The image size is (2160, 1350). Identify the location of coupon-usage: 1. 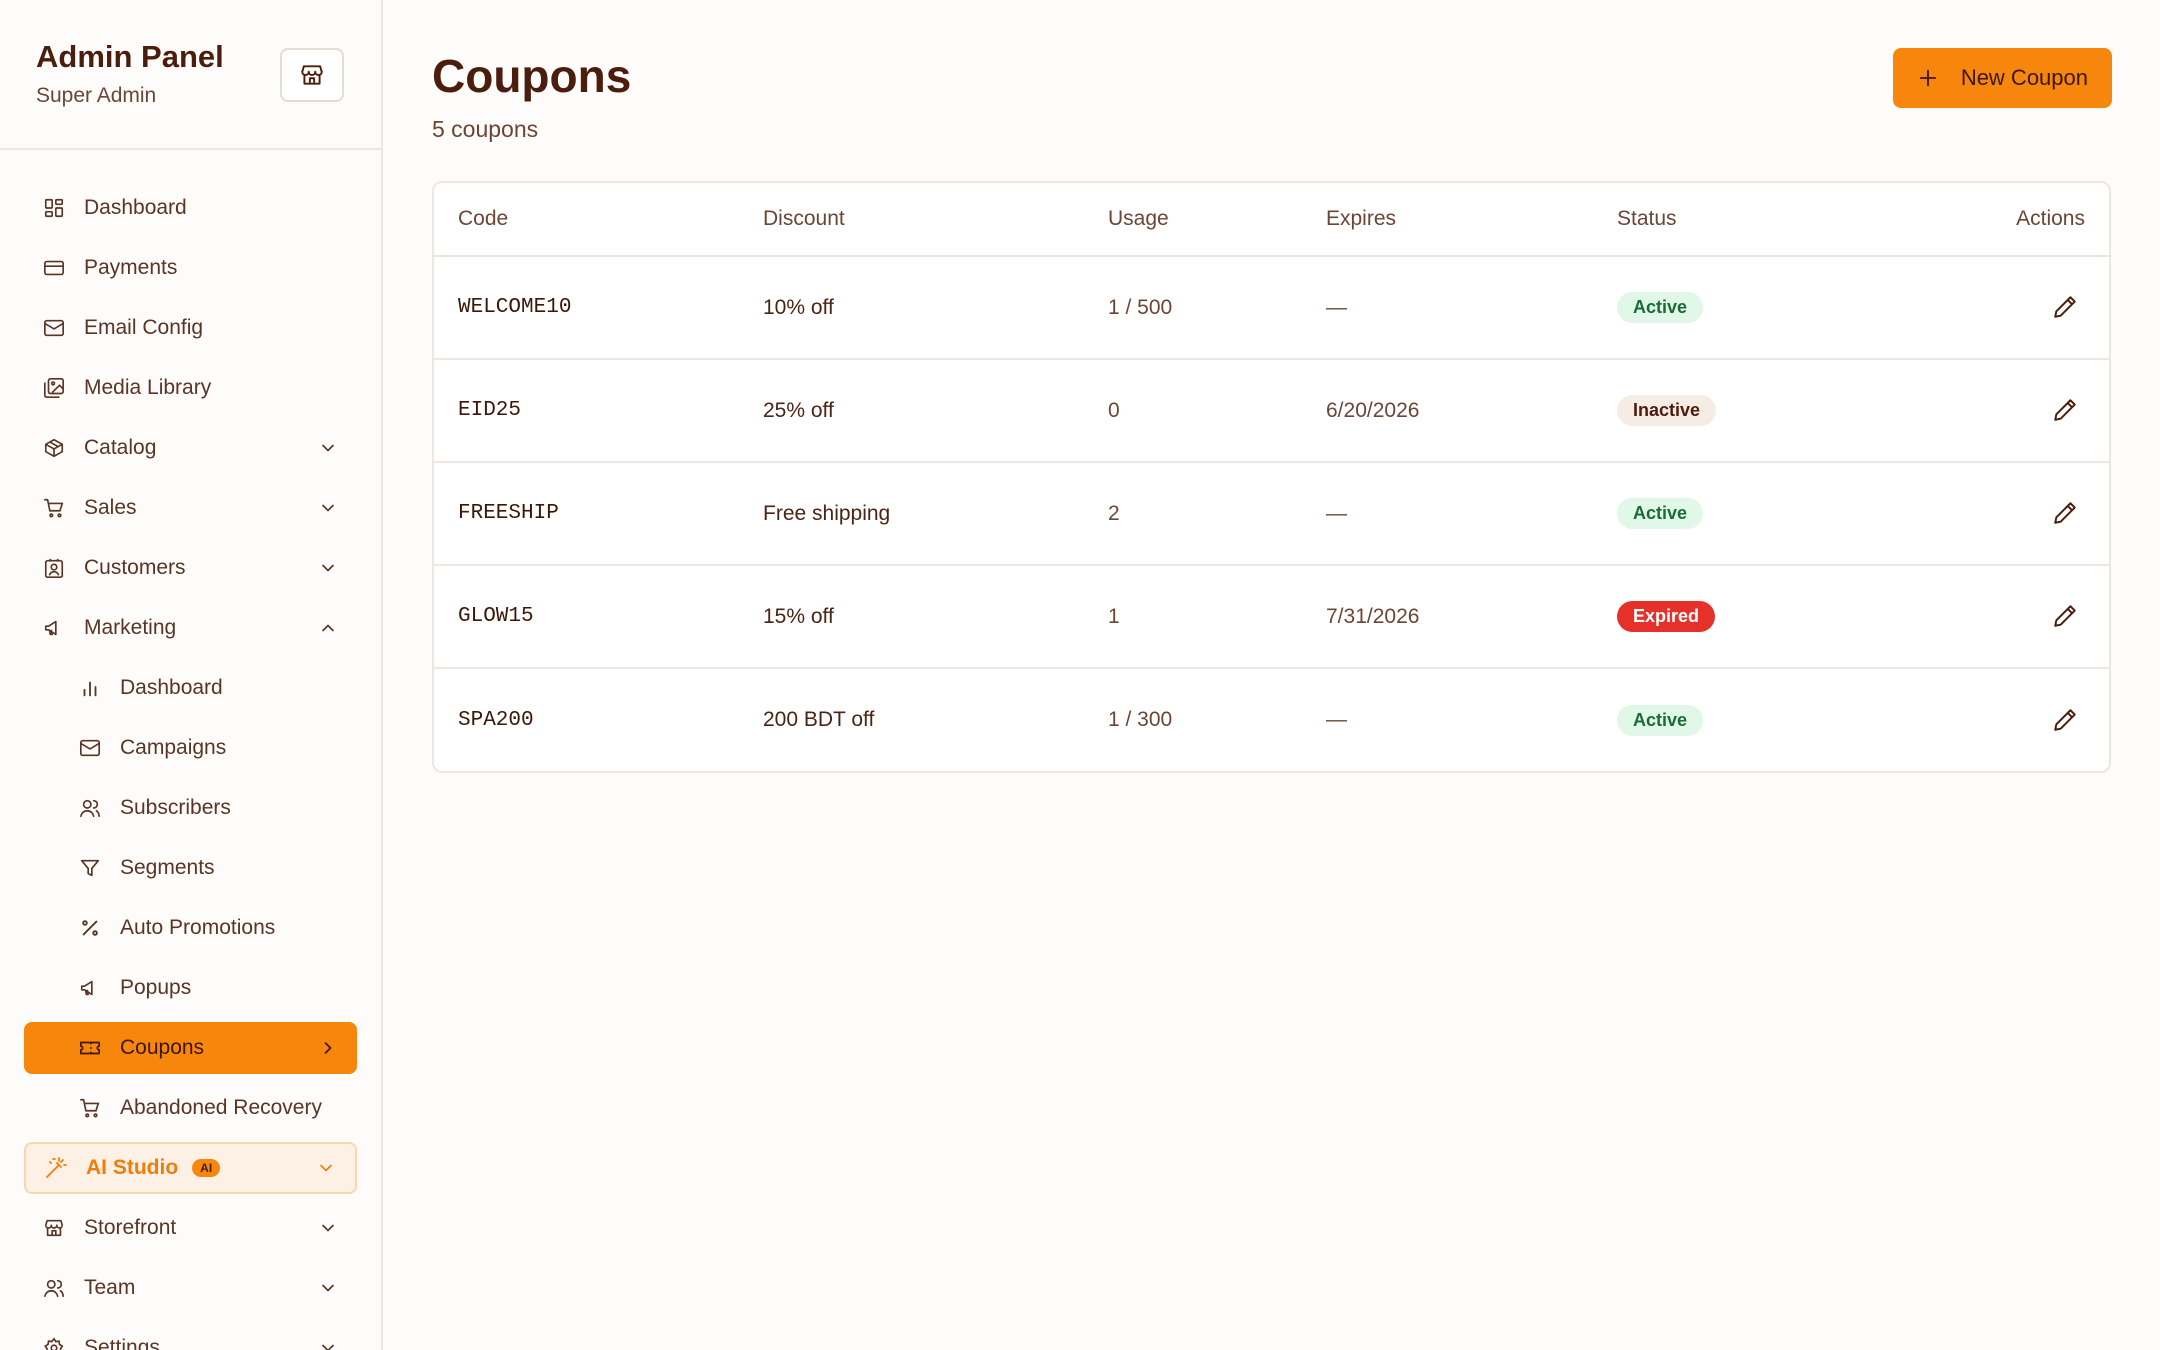
(1193, 617).